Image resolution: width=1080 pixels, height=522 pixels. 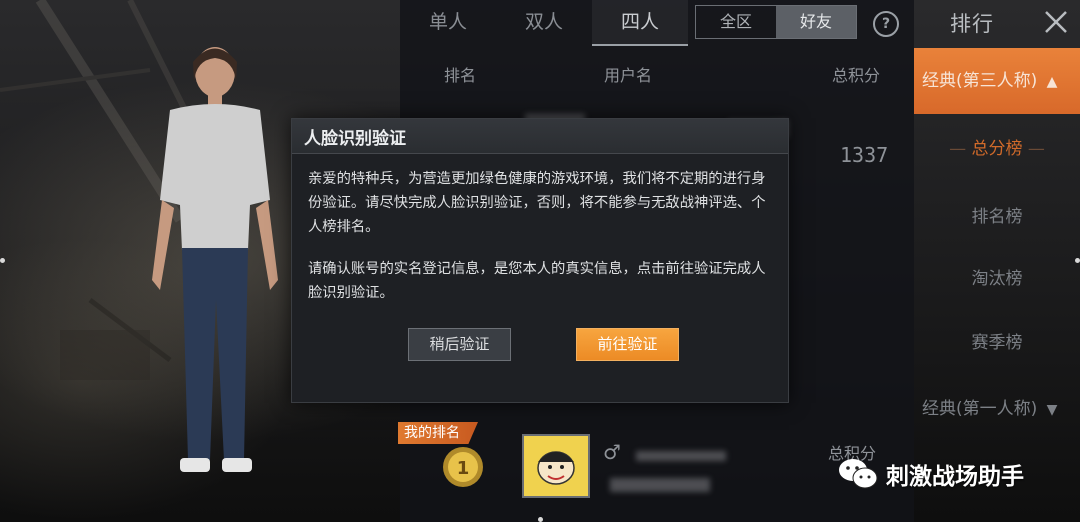 What do you see at coordinates (459, 344) in the screenshot?
I see `verify-later-button: 稍后验证` at bounding box center [459, 344].